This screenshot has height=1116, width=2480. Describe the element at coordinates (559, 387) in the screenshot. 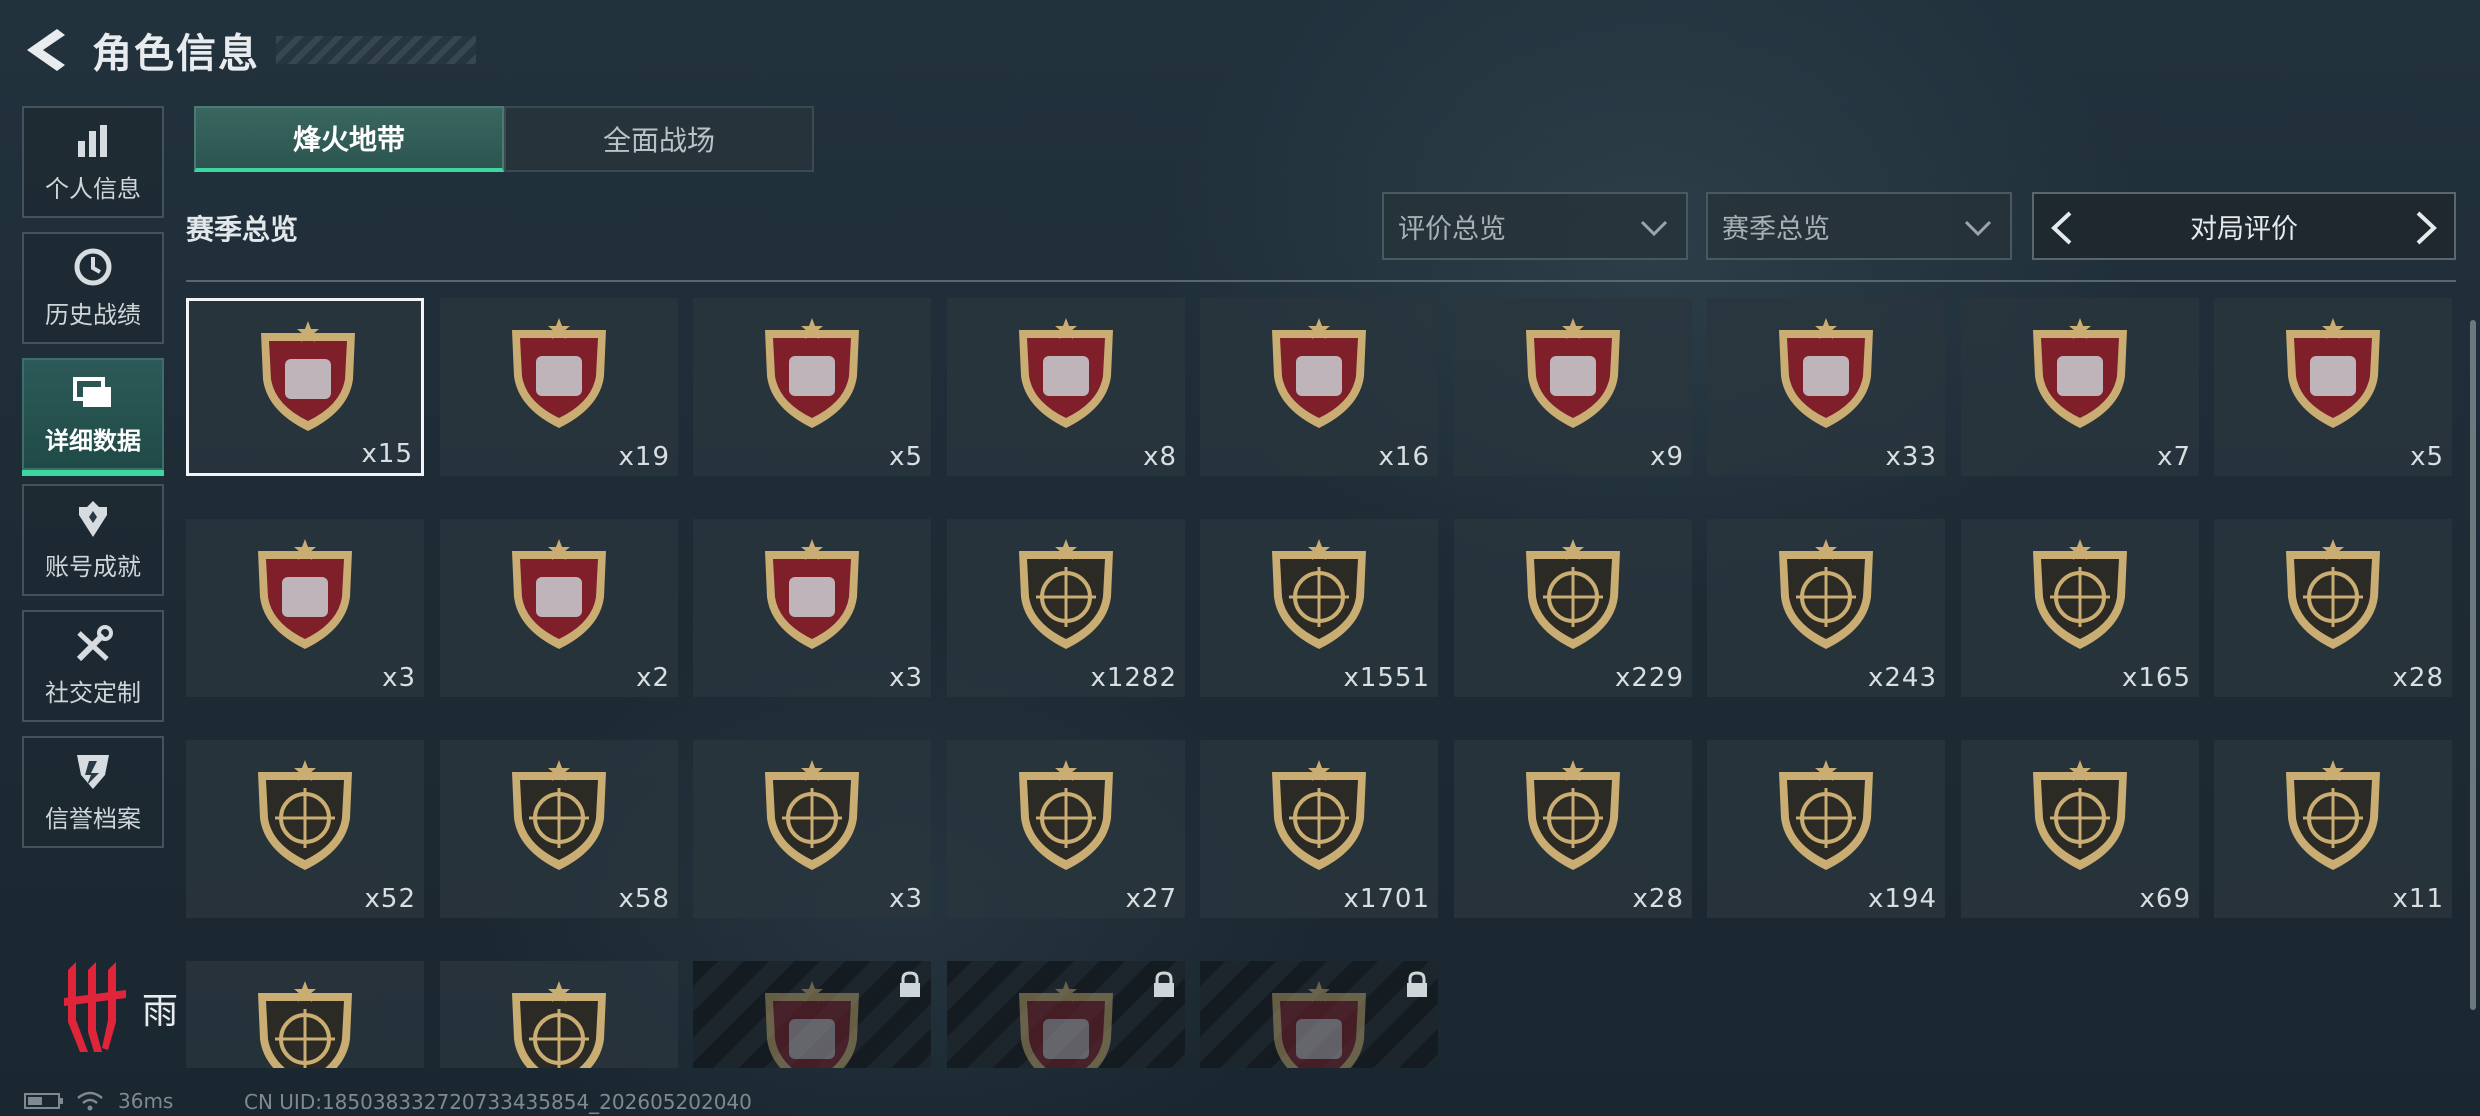

I see `badge-cell: x19` at that location.